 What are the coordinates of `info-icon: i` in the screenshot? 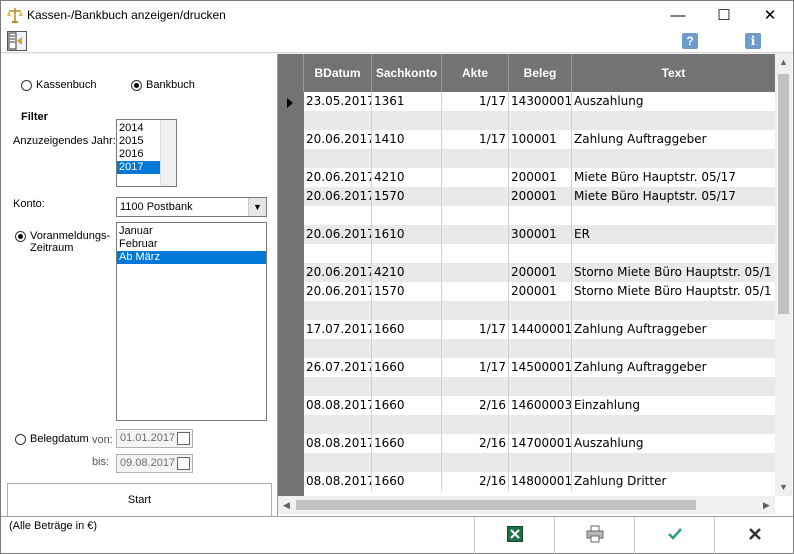 It's located at (753, 41).